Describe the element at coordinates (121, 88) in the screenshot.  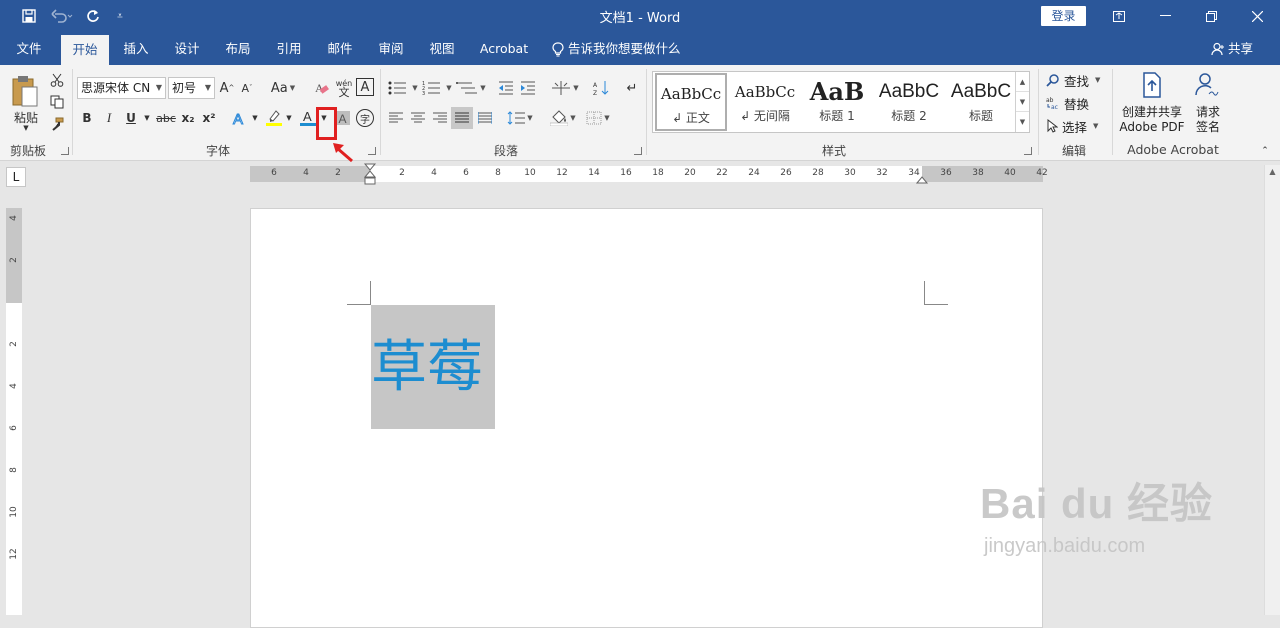
I see `font-name-dropdown: 思源宋体 CN ▼` at that location.